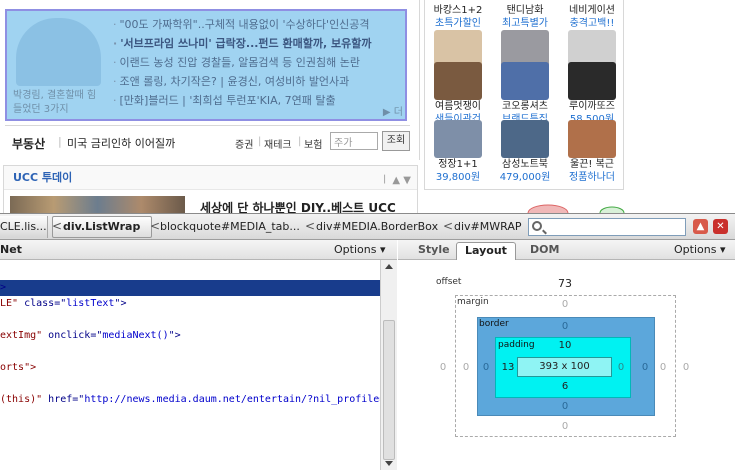  I want to click on html-panel-header: Net Options ▾, so click(198, 250).